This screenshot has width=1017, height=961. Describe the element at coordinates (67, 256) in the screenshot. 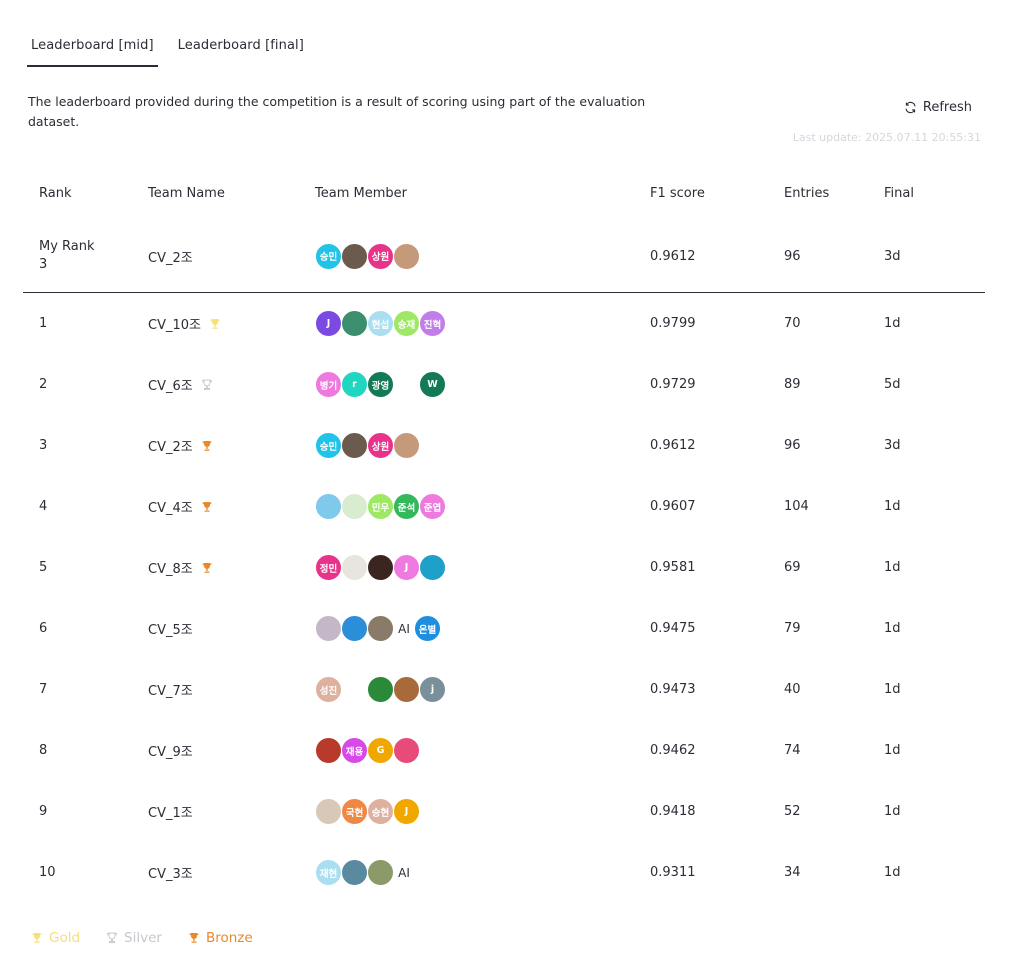

I see `my-rank-cell: My Rank 3` at that location.